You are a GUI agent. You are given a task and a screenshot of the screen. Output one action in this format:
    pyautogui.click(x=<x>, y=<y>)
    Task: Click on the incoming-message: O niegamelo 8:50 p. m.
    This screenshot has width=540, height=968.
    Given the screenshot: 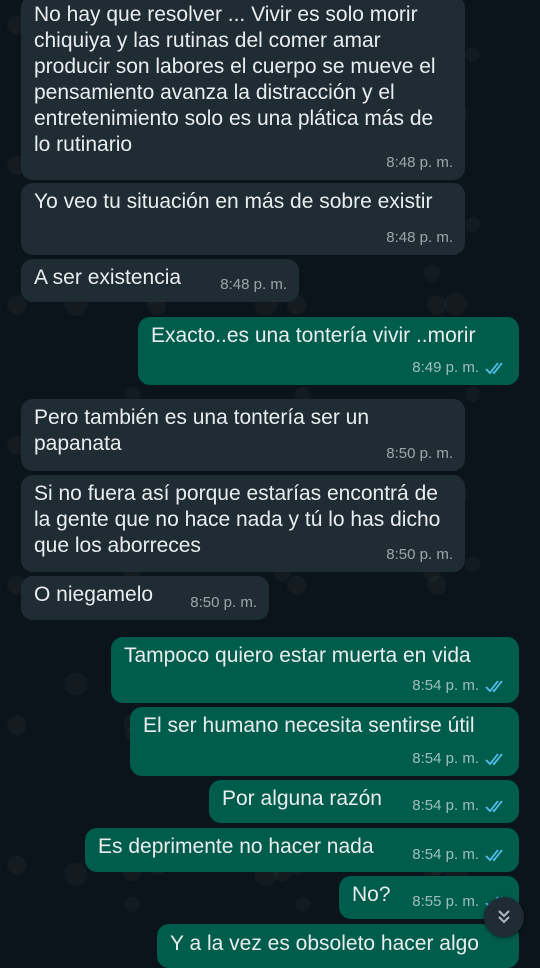 What is the action you would take?
    pyautogui.click(x=145, y=598)
    